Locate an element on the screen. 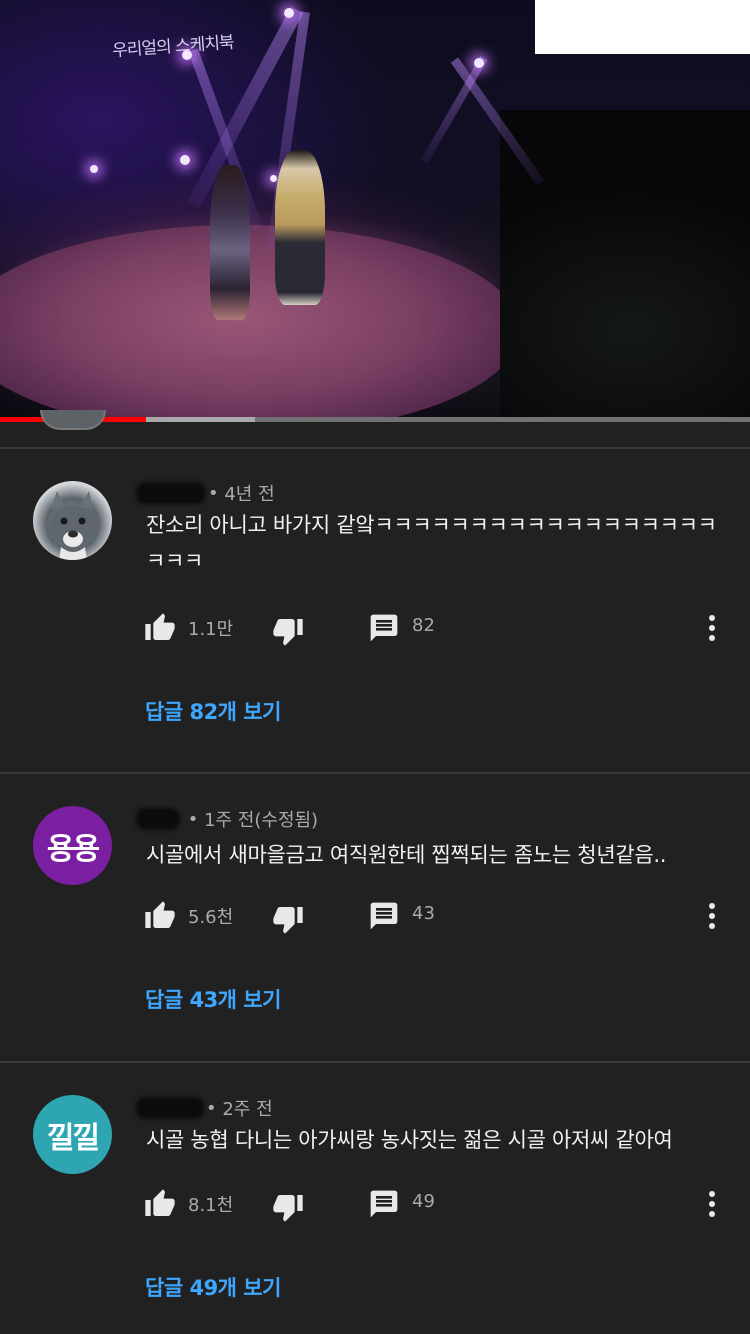  comment-meta: • 4년 전 is located at coordinates (206, 493).